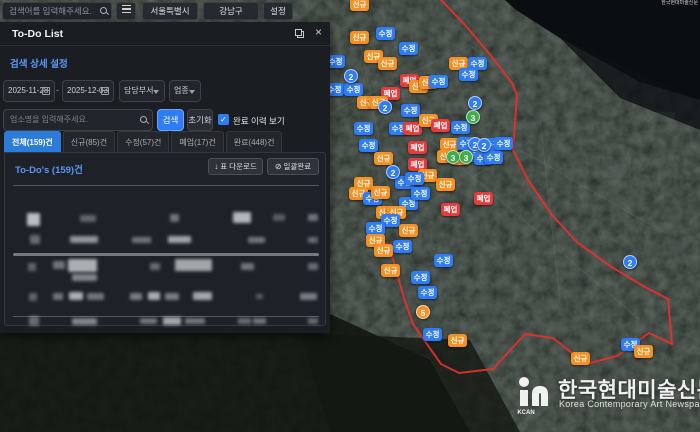  I want to click on menu-button, so click(126, 11).